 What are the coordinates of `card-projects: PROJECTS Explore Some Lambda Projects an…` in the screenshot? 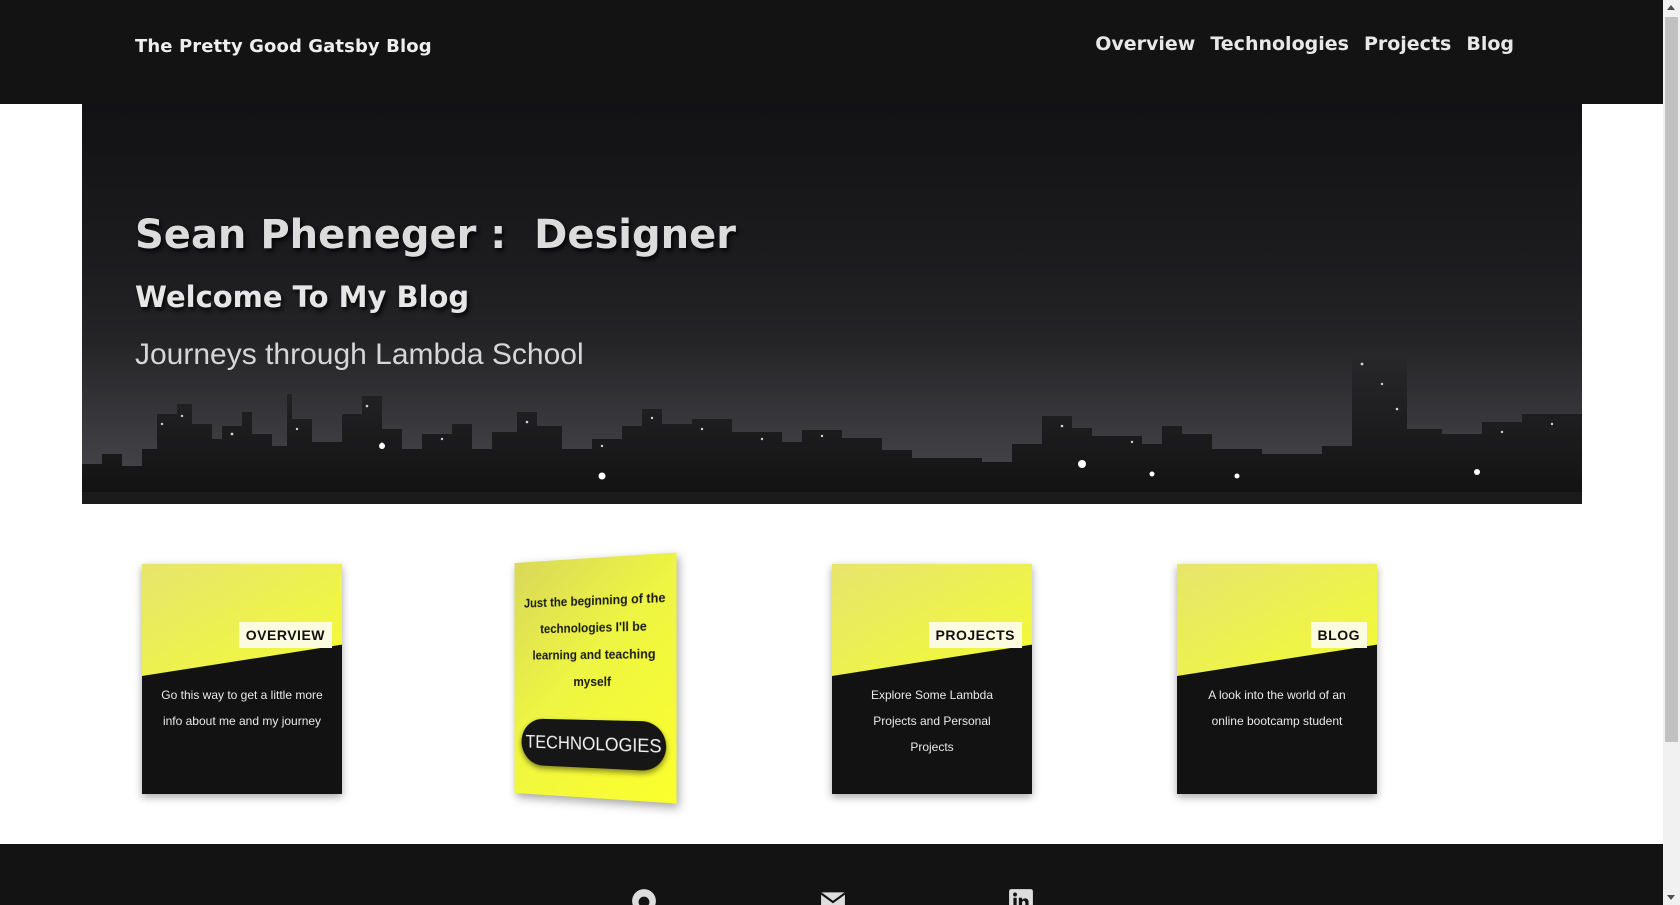 It's located at (932, 679).